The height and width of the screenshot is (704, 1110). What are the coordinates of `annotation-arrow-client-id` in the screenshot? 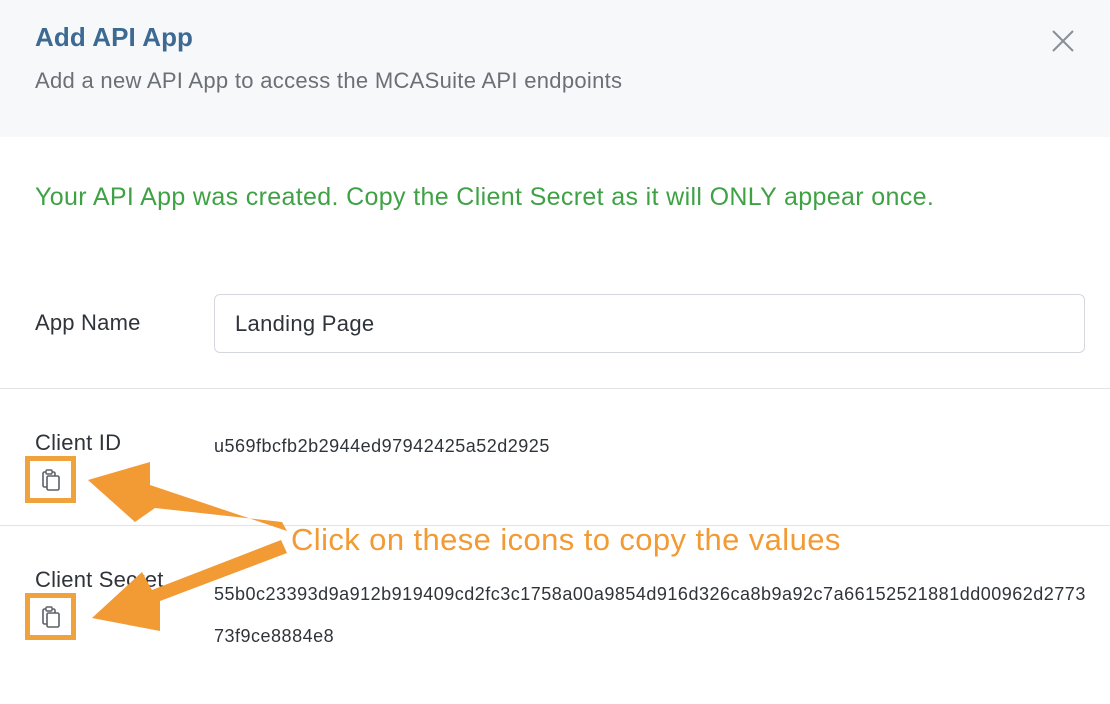 It's located at (187, 496).